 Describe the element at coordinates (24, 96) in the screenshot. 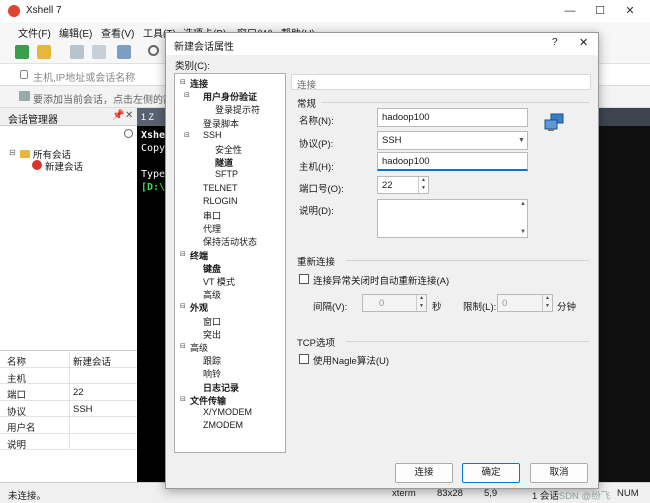

I see `bookmark-icon` at that location.